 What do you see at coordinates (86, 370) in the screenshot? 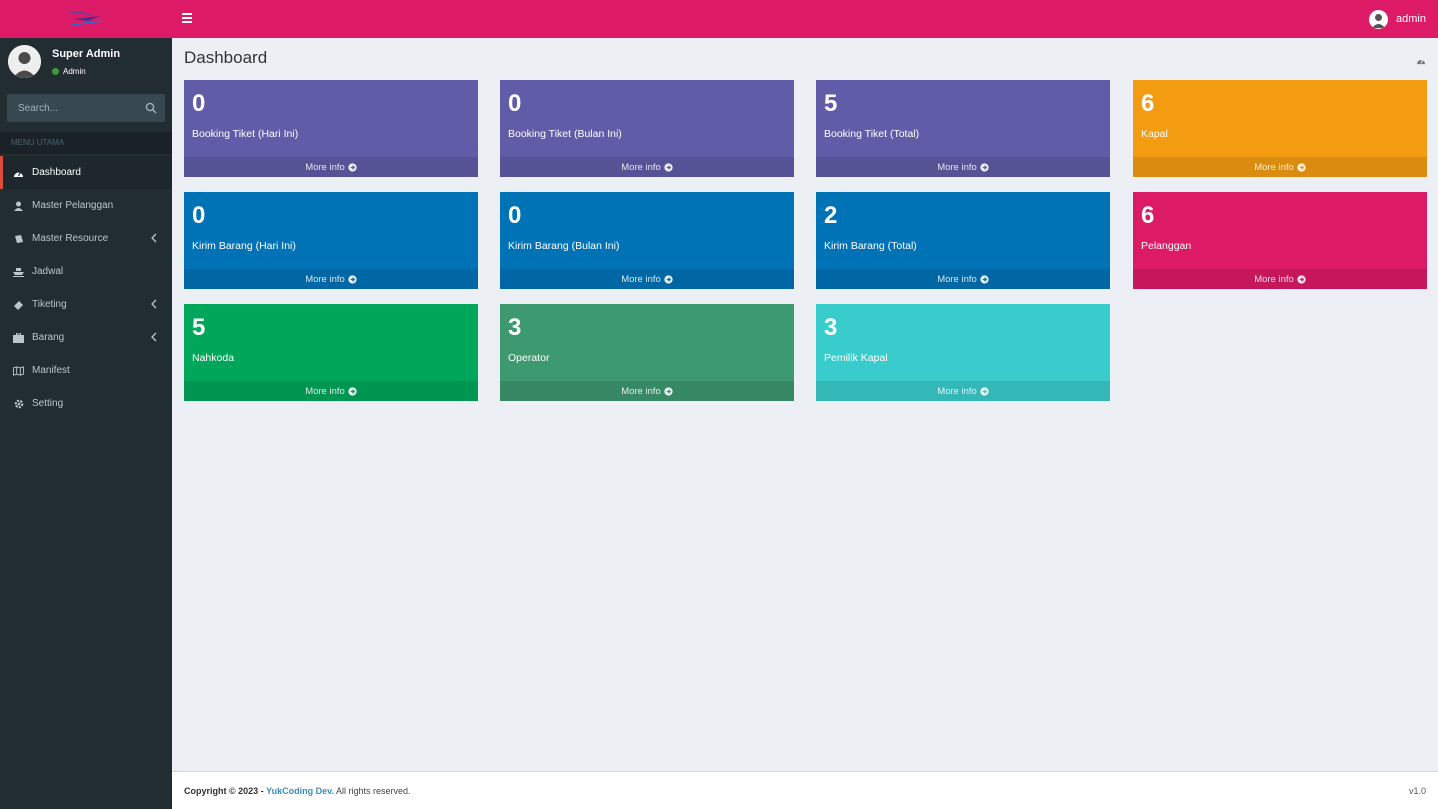
I see `sidebar-item-manifest: Manifest` at bounding box center [86, 370].